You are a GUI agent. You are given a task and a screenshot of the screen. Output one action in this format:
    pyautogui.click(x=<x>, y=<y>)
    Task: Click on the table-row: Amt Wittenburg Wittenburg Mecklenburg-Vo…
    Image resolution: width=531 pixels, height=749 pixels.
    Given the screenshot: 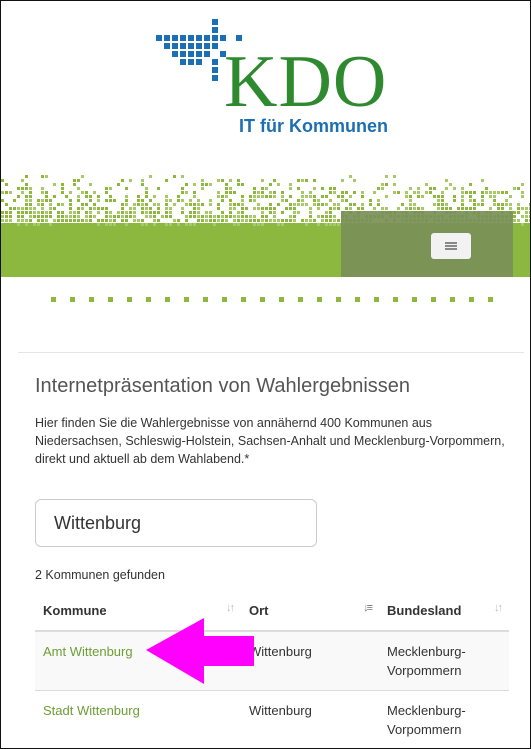 What is the action you would take?
    pyautogui.click(x=272, y=660)
    